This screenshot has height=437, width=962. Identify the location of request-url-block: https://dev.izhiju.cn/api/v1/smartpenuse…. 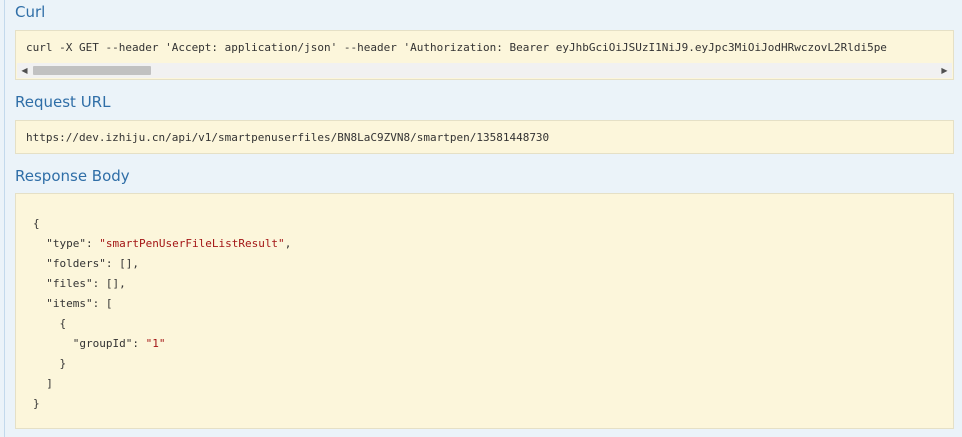
(484, 137).